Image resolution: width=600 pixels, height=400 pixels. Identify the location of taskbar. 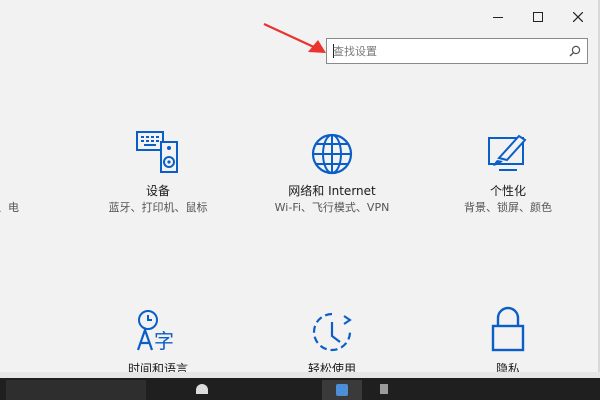
(300, 386).